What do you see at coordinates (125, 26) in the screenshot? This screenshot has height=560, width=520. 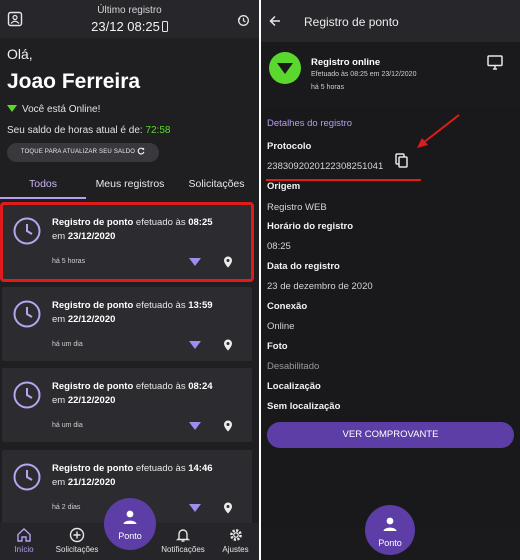 I see `last-record-datetime-text: 23/12 08:25` at bounding box center [125, 26].